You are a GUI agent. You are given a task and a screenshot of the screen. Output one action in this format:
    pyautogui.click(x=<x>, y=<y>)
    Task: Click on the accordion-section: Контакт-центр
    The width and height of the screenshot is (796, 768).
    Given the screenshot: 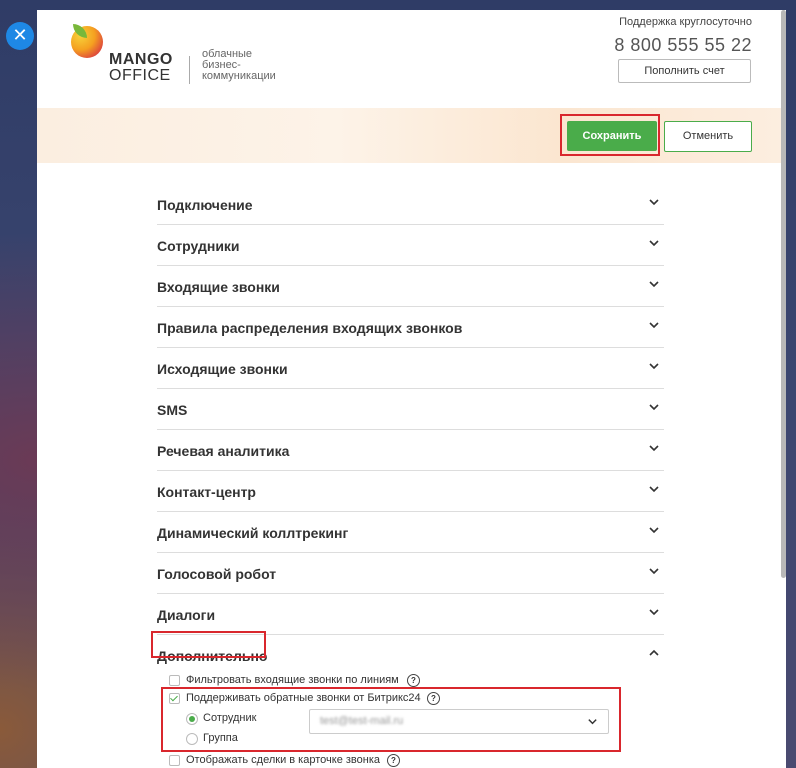 What is the action you would take?
    pyautogui.click(x=410, y=491)
    